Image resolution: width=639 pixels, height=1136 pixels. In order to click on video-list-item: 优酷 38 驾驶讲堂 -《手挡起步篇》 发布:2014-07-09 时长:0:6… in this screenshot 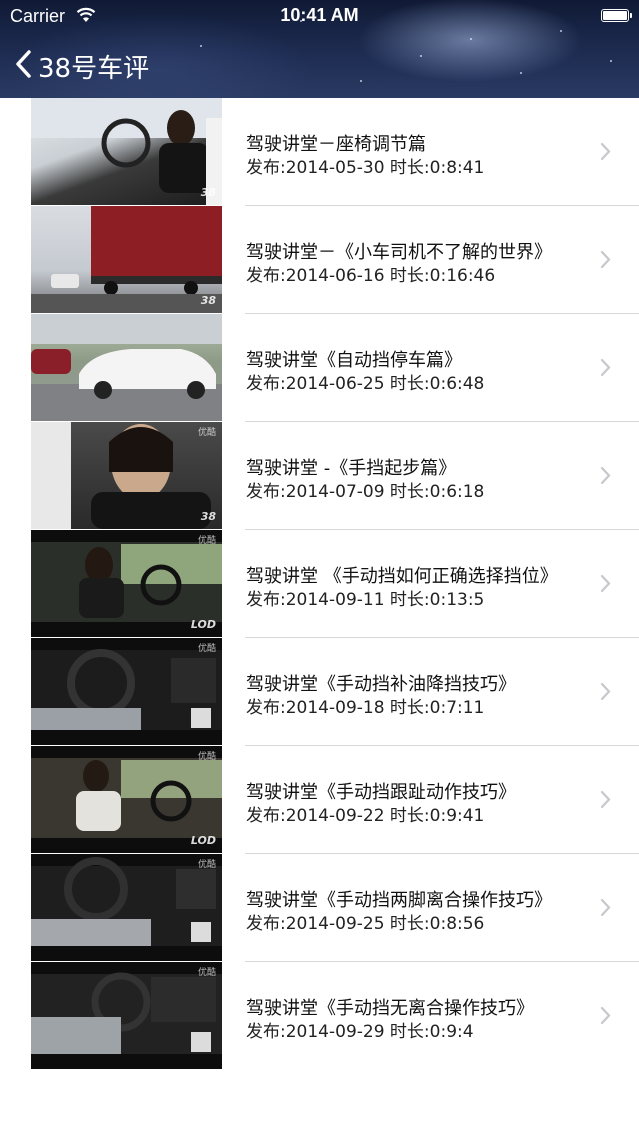, I will do `click(319, 476)`.